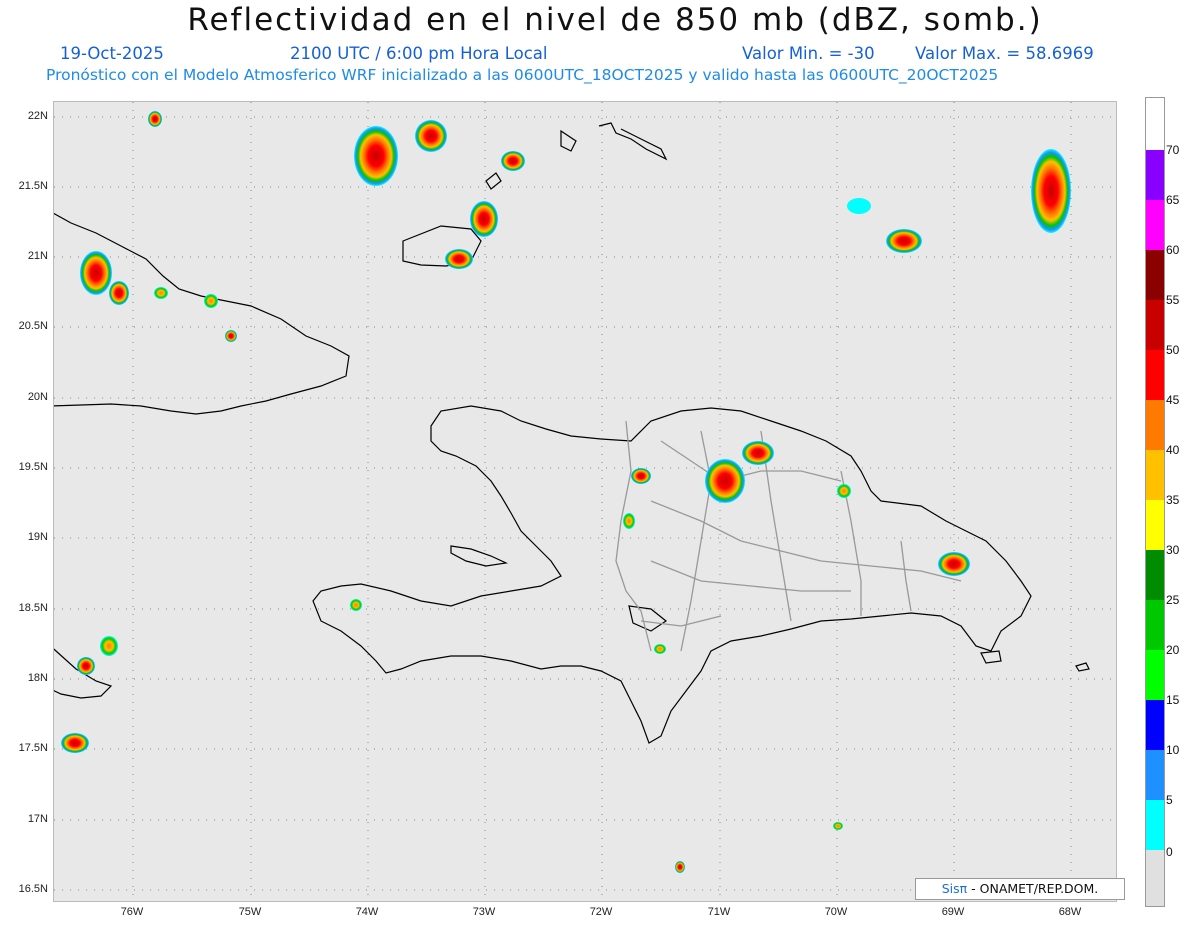 The width and height of the screenshot is (1200, 927). I want to click on colorbar-label: 30, so click(1173, 550).